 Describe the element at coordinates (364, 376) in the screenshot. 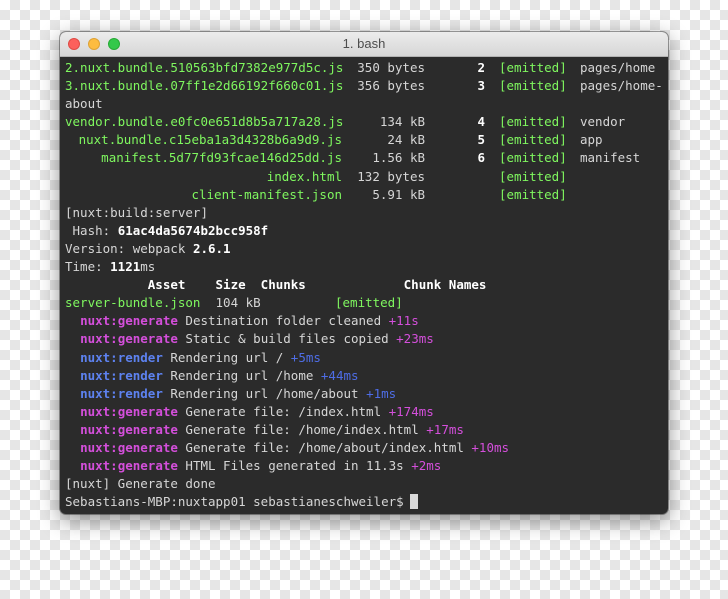

I see `log-line: nuxt:render Rendering url /home +44ms` at that location.